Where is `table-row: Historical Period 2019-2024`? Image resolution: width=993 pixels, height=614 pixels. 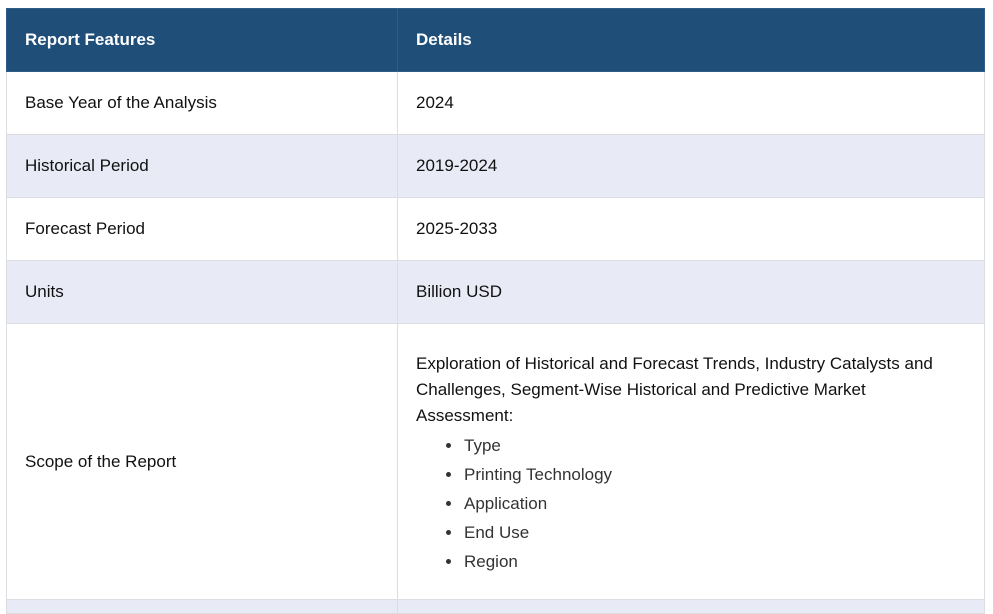 table-row: Historical Period 2019-2024 is located at coordinates (495, 166).